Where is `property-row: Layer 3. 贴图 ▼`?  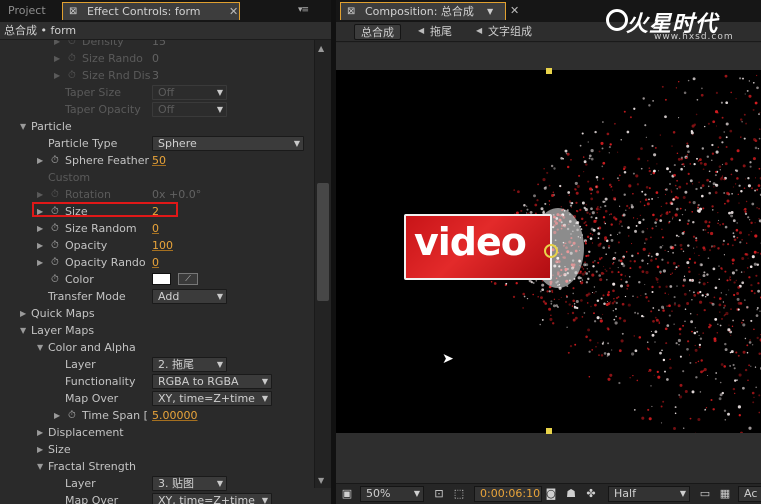
property-row: Layer 3. 贴图 ▼ is located at coordinates (157, 483).